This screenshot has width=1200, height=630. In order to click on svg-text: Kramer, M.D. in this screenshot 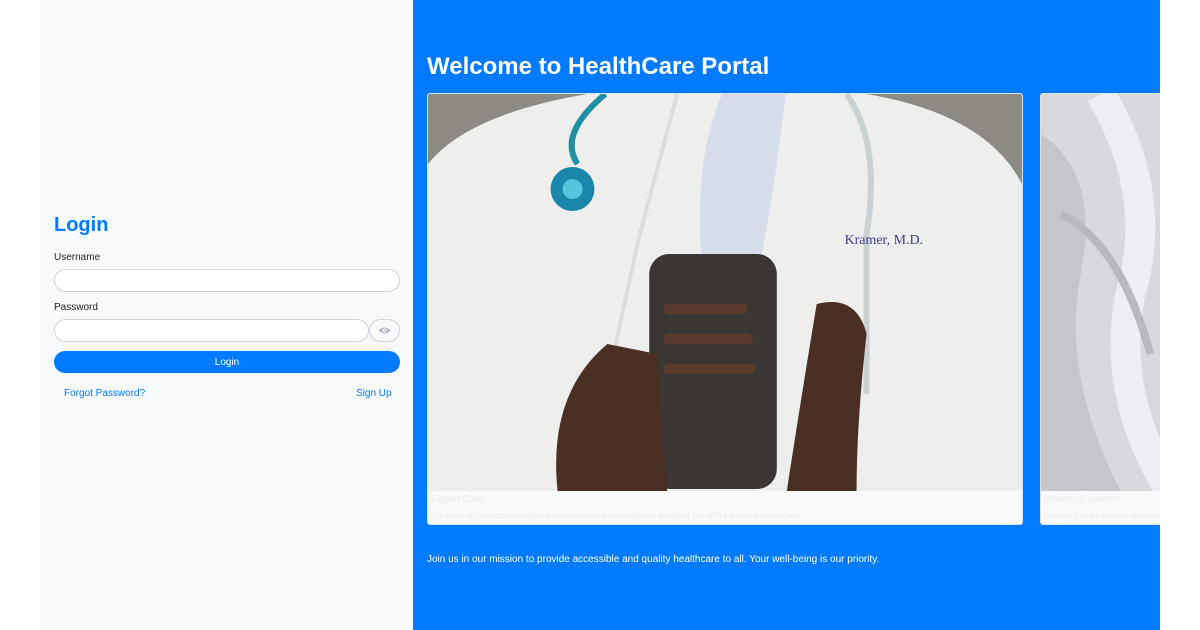, I will do `click(884, 240)`.